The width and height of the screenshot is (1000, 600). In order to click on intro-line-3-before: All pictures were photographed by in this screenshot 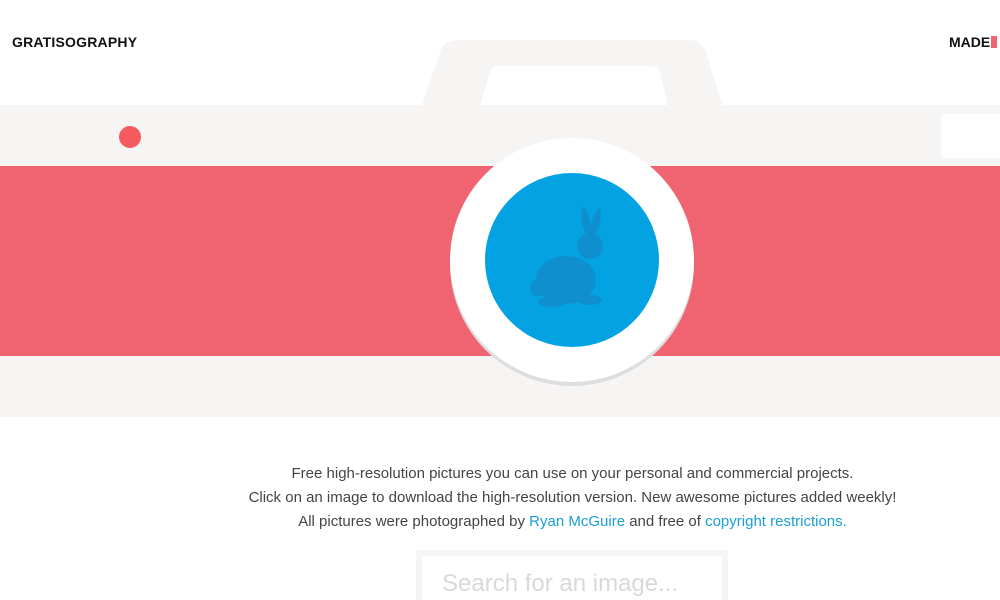, I will do `click(411, 521)`.